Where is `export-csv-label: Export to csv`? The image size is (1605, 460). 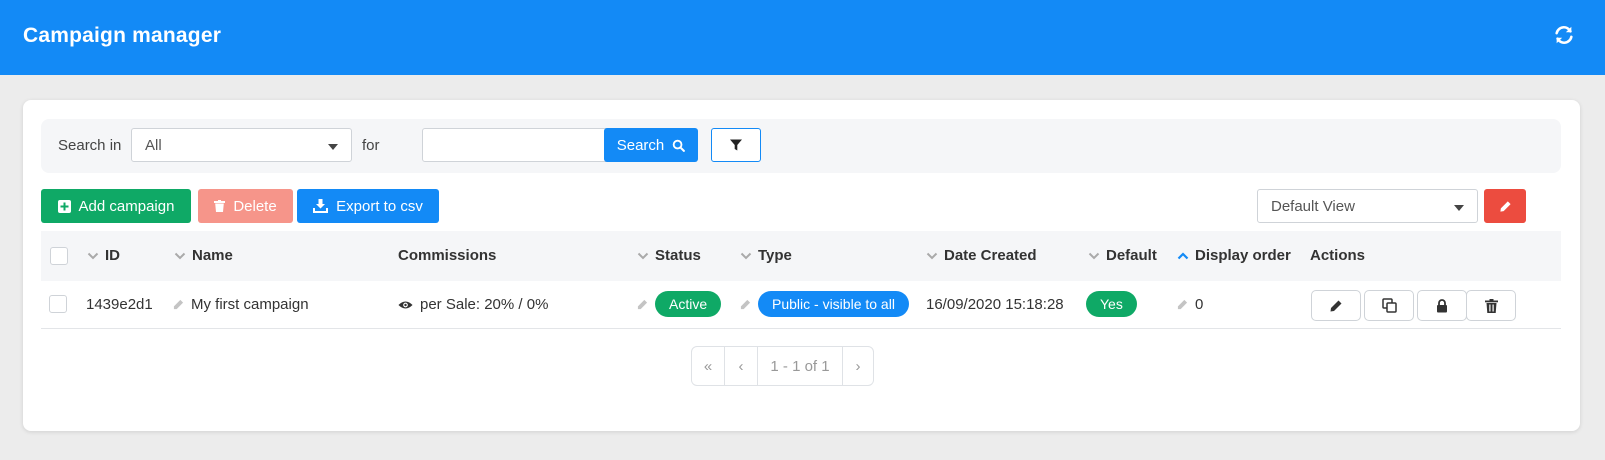
export-csv-label: Export to csv is located at coordinates (379, 206).